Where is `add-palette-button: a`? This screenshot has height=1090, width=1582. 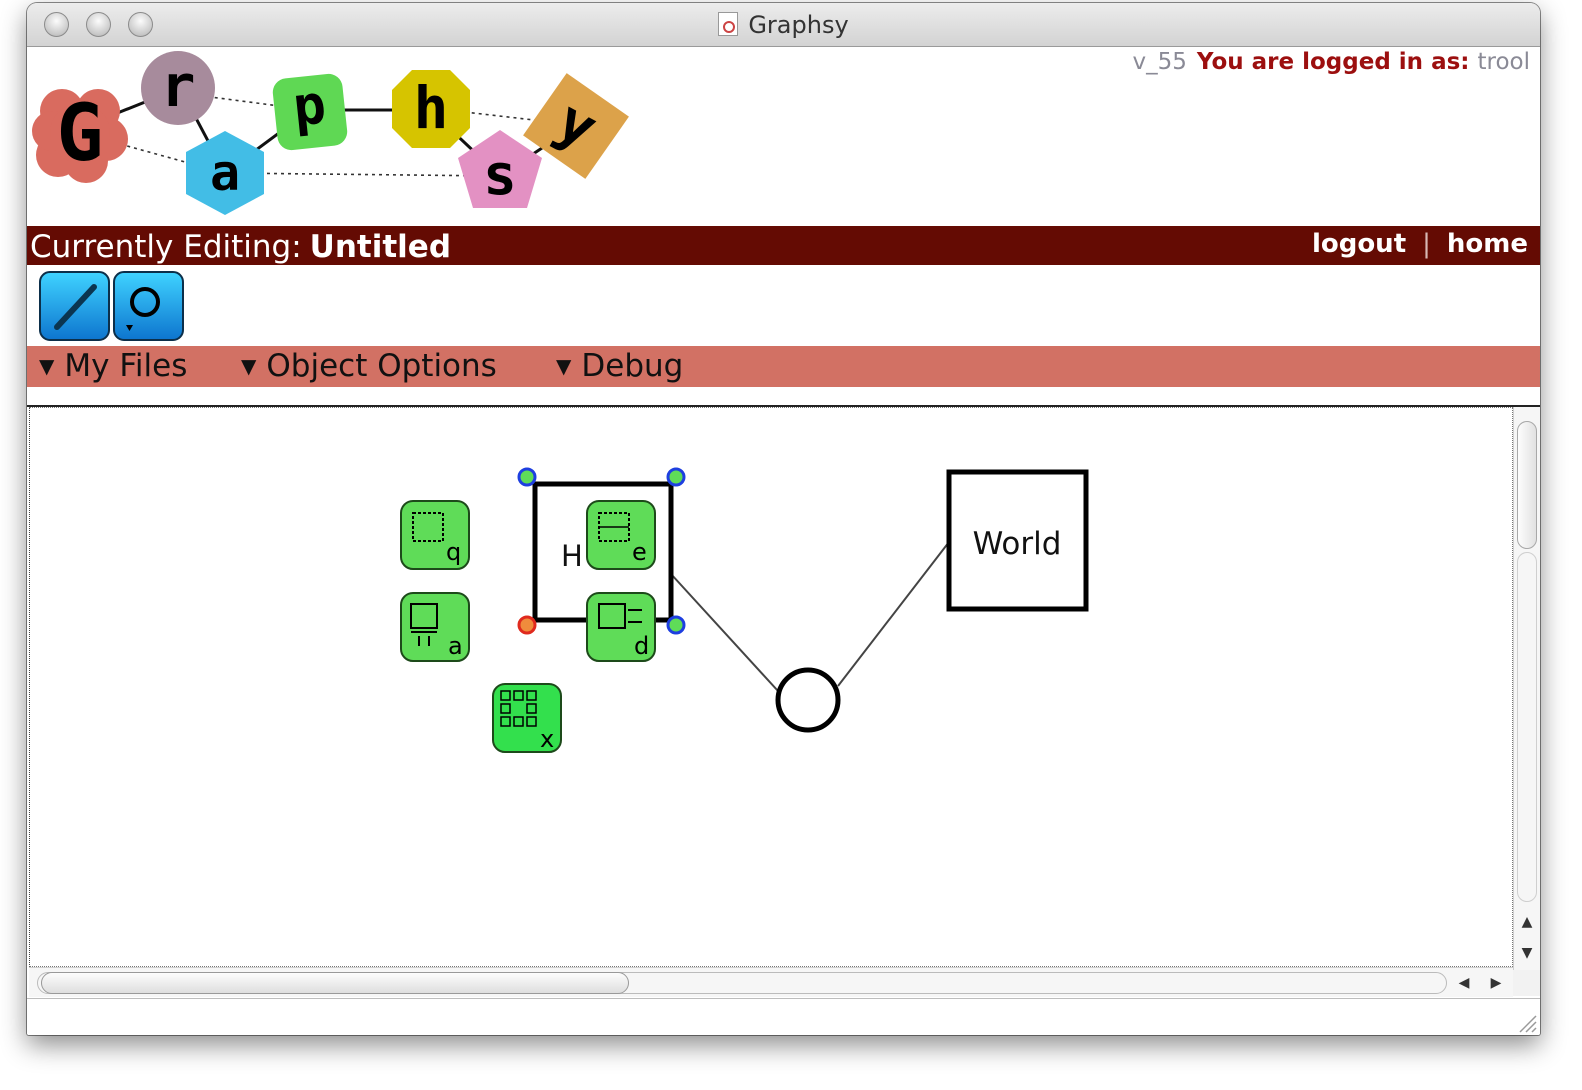
add-palette-button: a is located at coordinates (435, 627).